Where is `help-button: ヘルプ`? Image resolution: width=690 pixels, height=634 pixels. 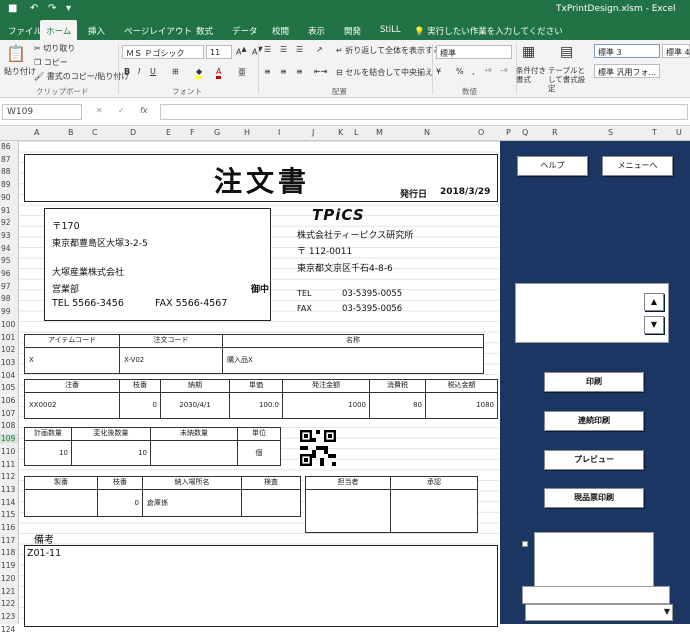
help-button: ヘルプ is located at coordinates (552, 166).